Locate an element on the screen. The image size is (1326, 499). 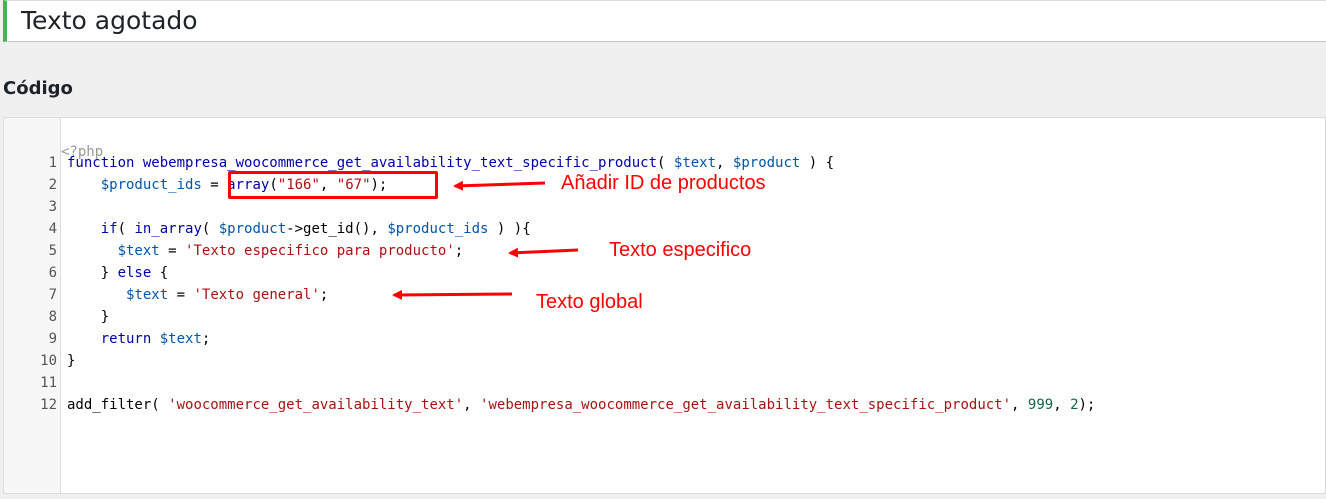
arrow-global-text is located at coordinates (452, 294).